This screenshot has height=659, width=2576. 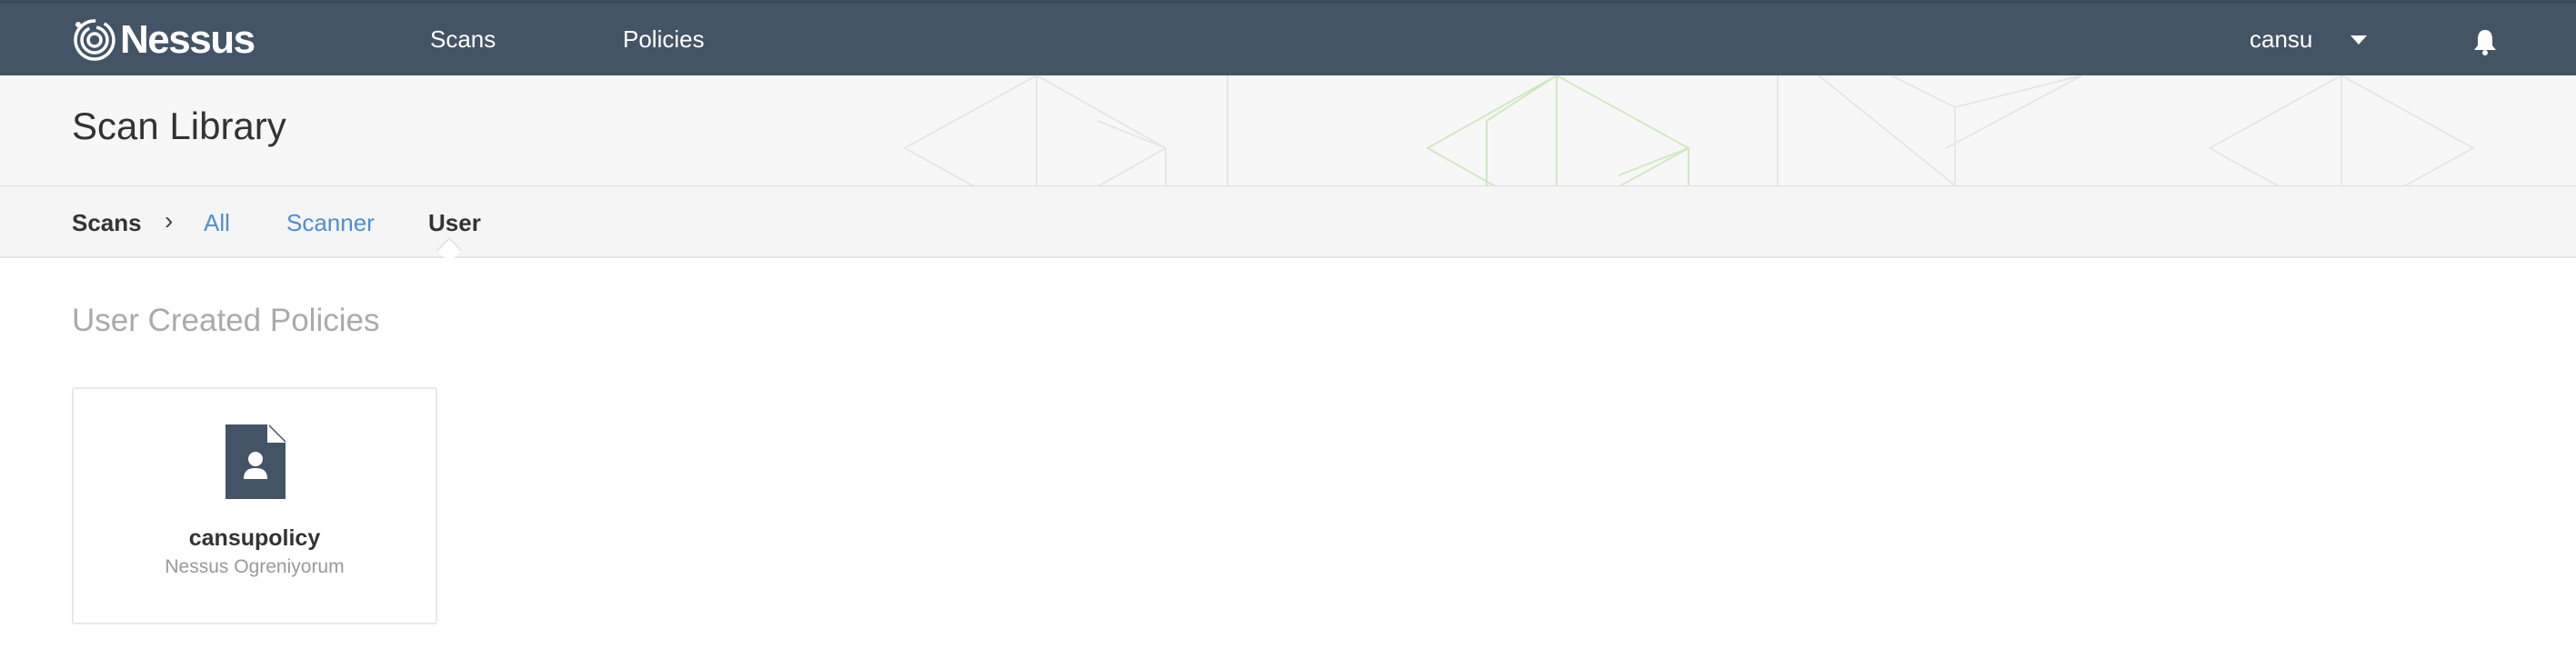 I want to click on breadcrumb-root: Scans, so click(x=107, y=223).